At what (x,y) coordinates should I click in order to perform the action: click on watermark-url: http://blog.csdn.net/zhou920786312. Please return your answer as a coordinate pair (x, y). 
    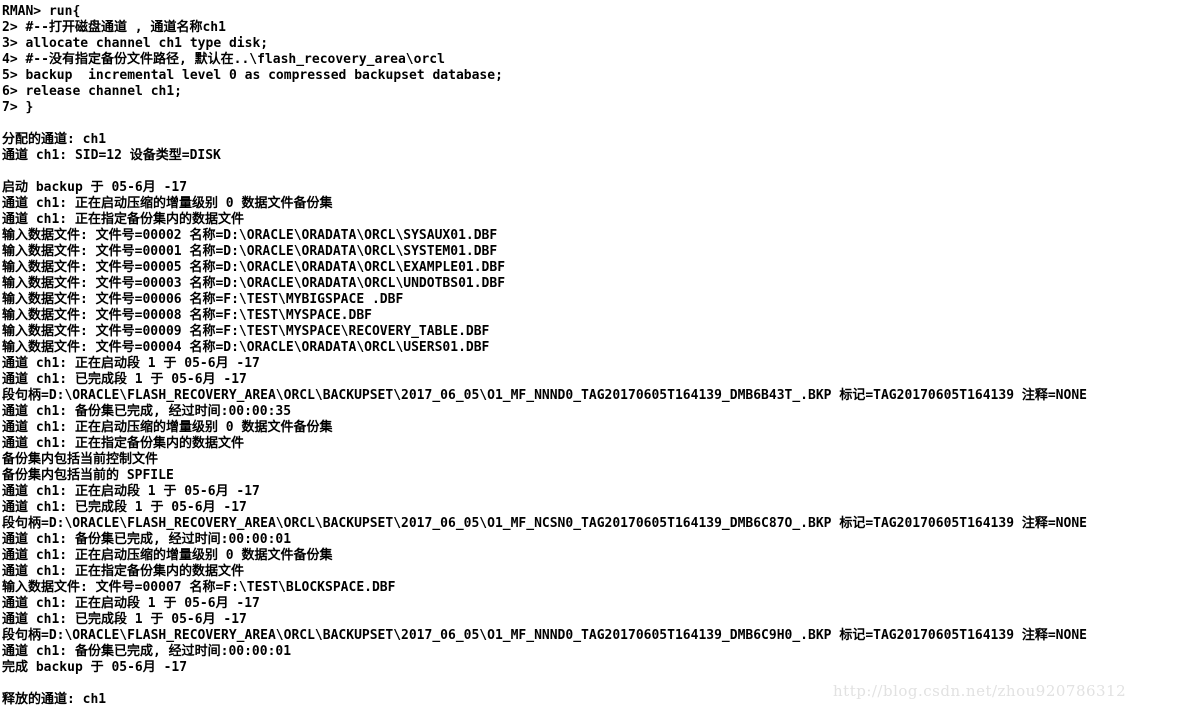
    Looking at the image, I should click on (980, 691).